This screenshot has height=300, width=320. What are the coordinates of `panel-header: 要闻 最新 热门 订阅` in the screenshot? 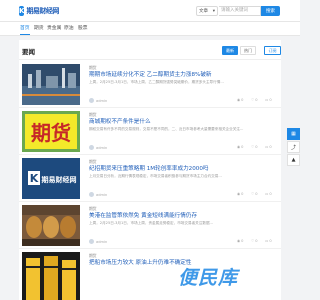 It's located at (150, 50).